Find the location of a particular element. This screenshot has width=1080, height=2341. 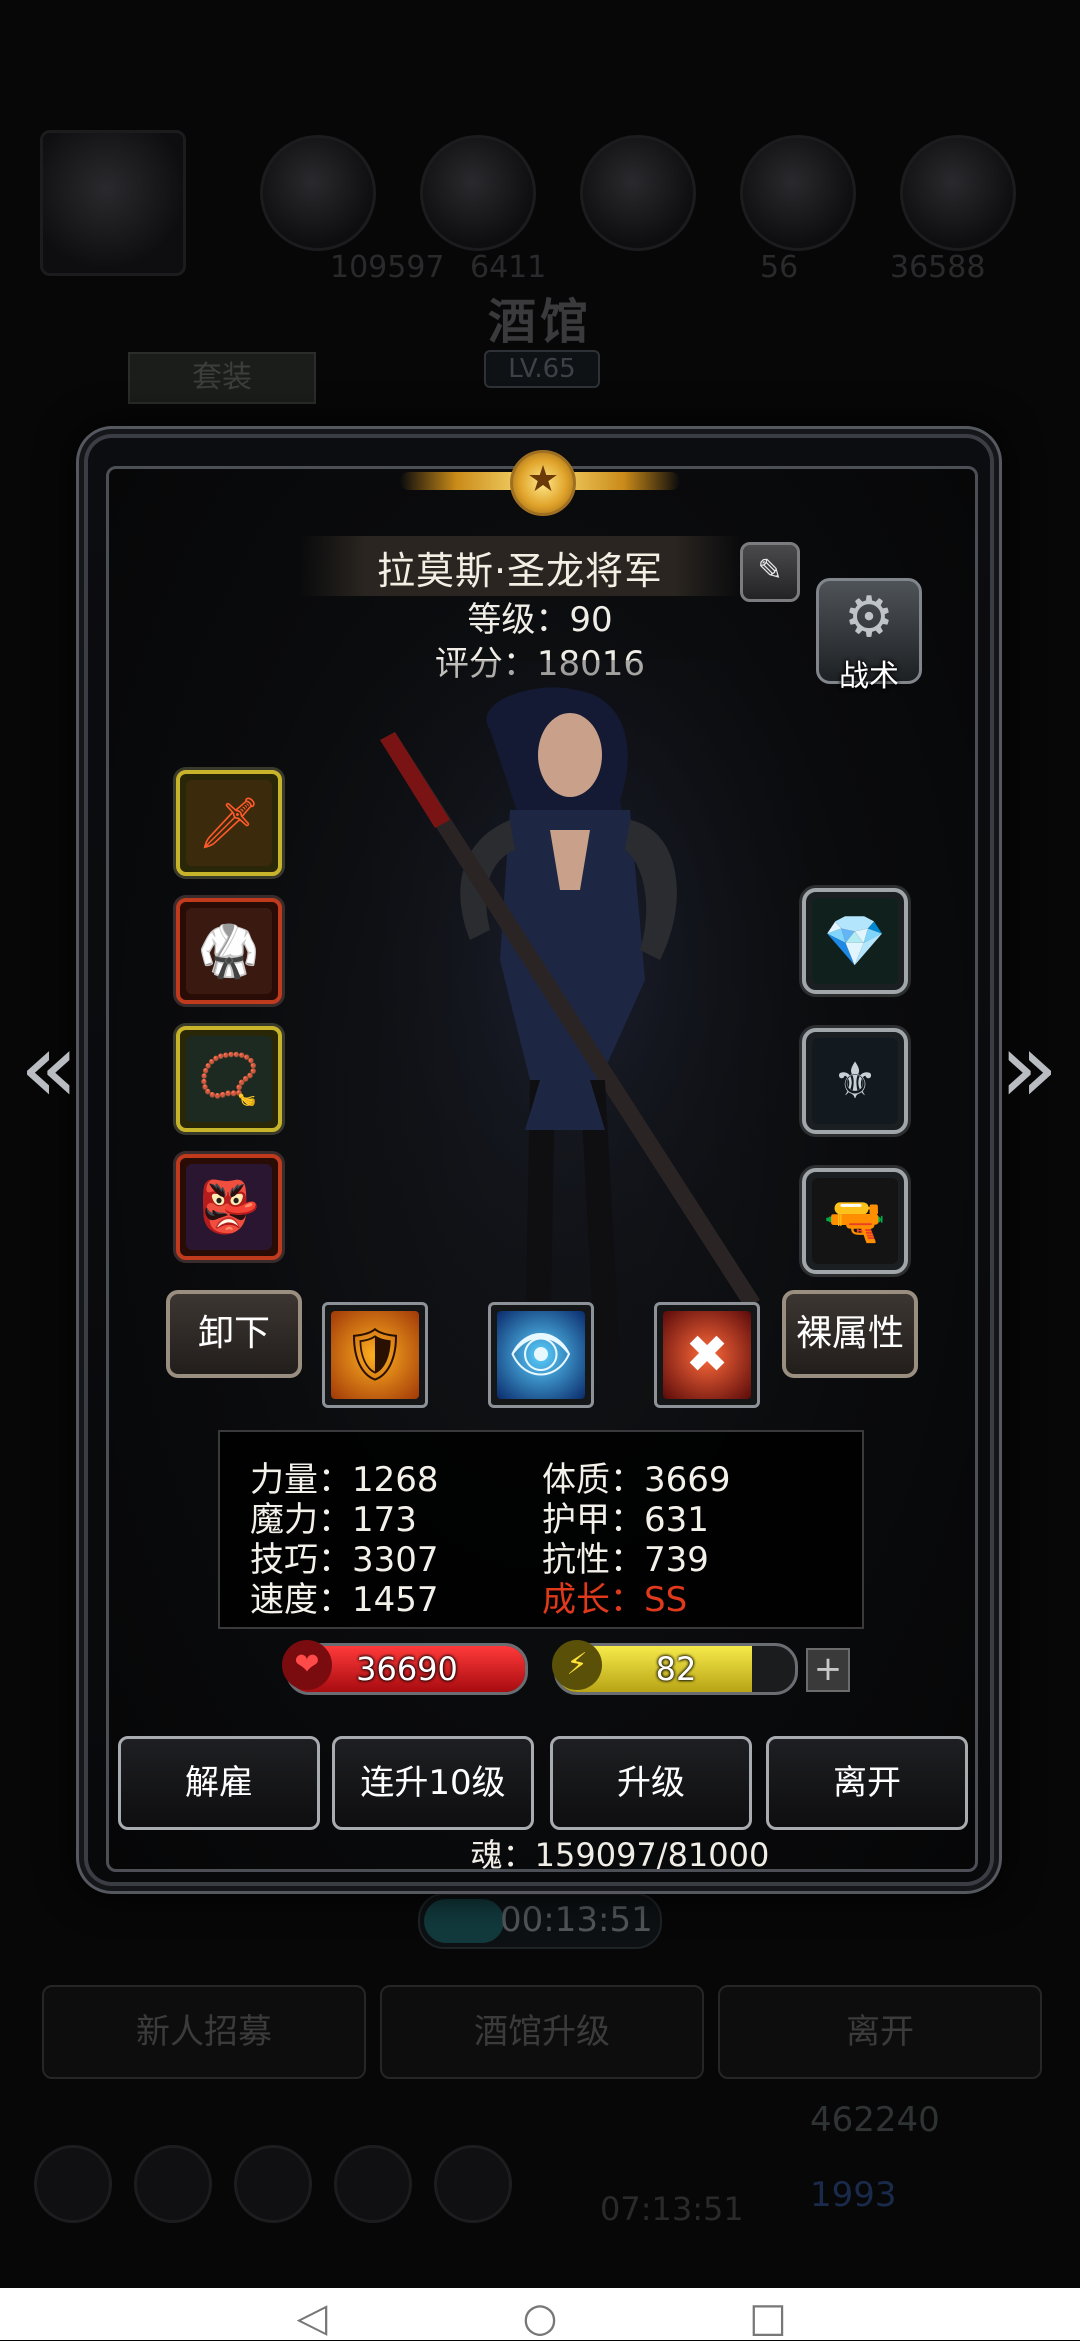

mask-icon: 👺 is located at coordinates (229, 1207).